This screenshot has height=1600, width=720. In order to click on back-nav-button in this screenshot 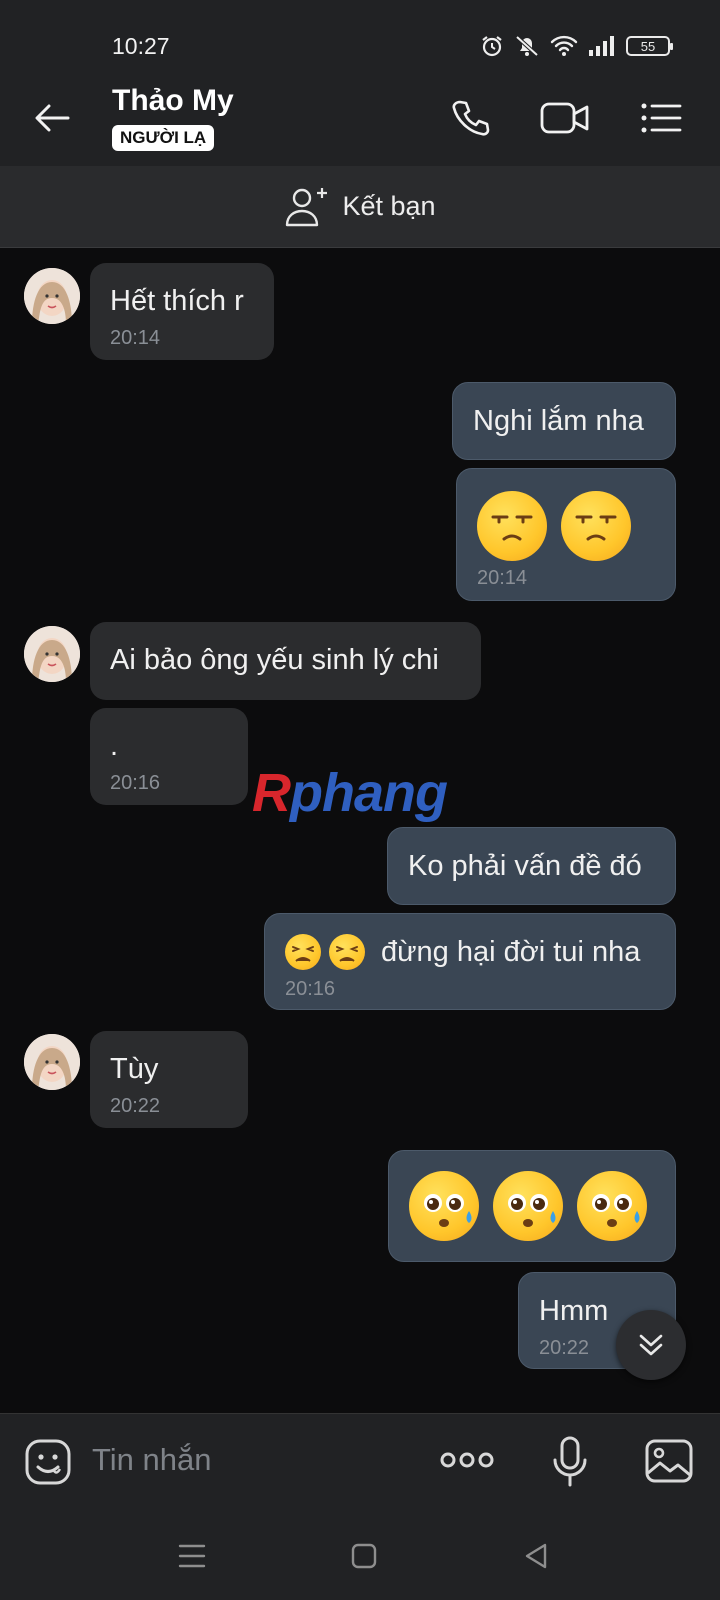, I will do `click(536, 1556)`.